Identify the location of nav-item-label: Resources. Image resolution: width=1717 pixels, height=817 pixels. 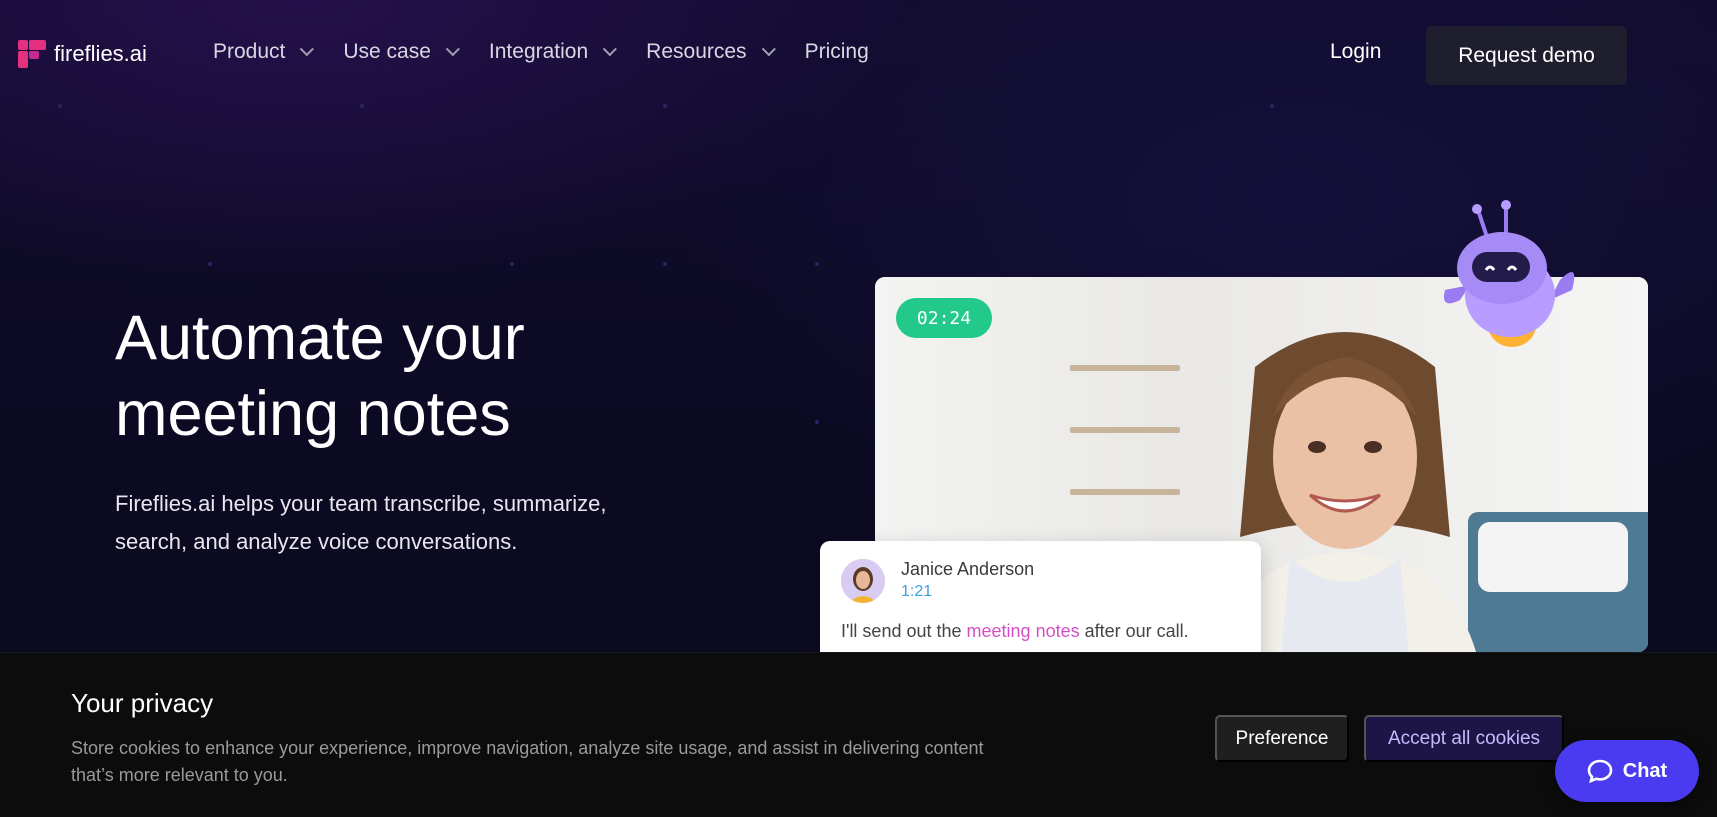
(696, 51).